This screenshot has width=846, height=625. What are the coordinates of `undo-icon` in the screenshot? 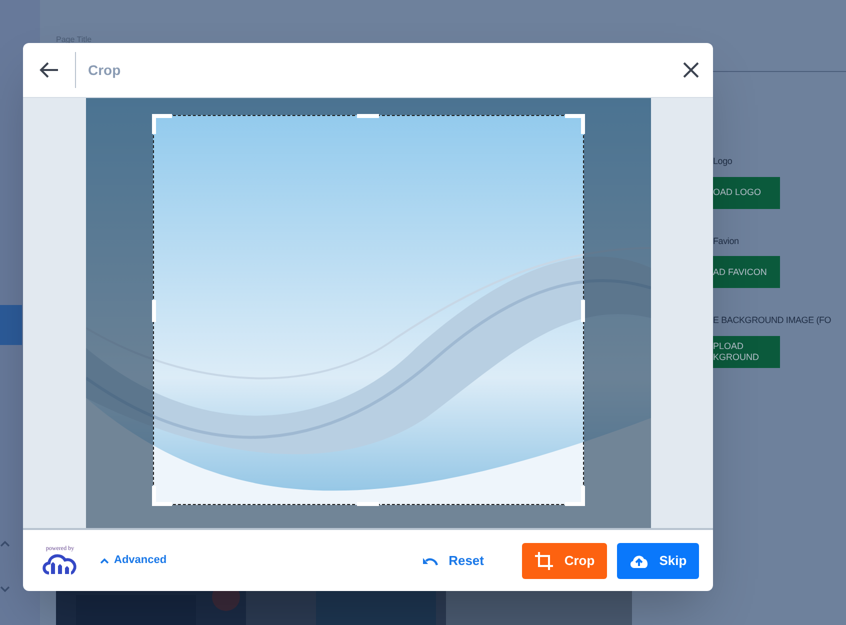 It's located at (430, 561).